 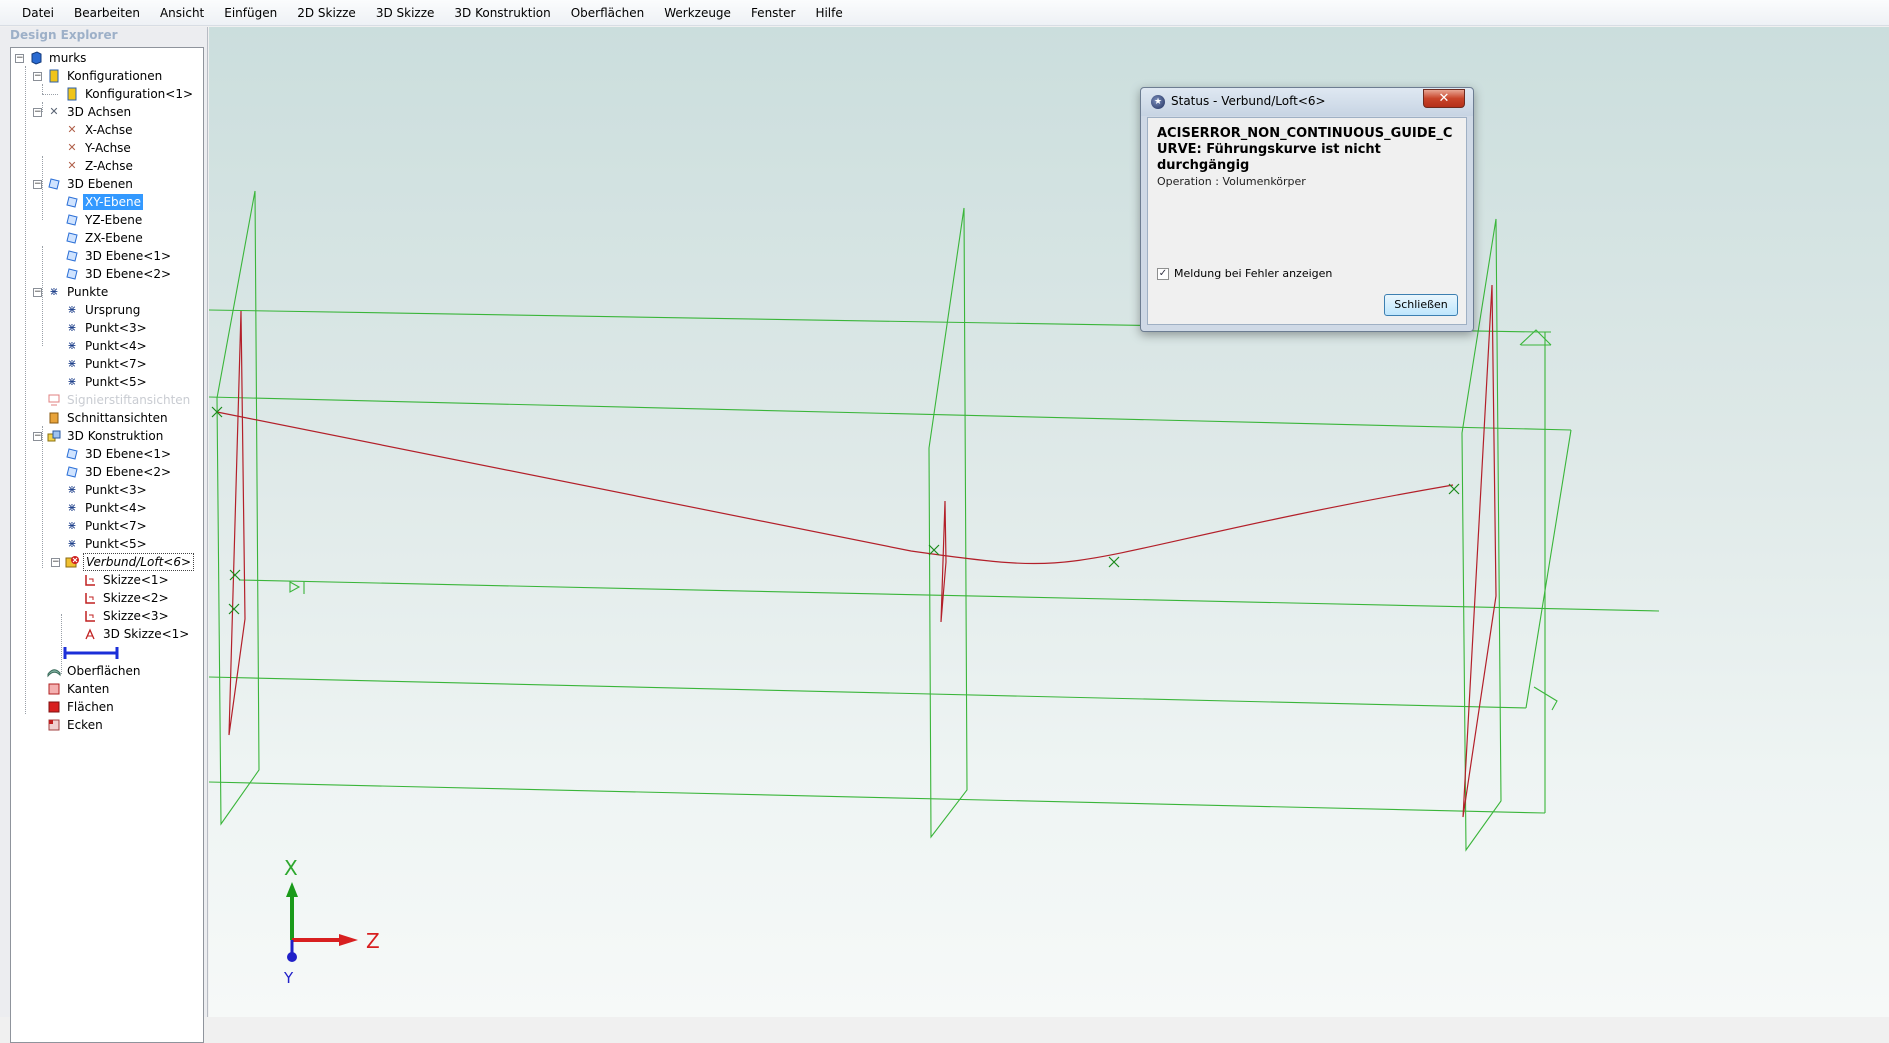 I want to click on tree-item-skizze-2: Skizze<2>, so click(x=127, y=598).